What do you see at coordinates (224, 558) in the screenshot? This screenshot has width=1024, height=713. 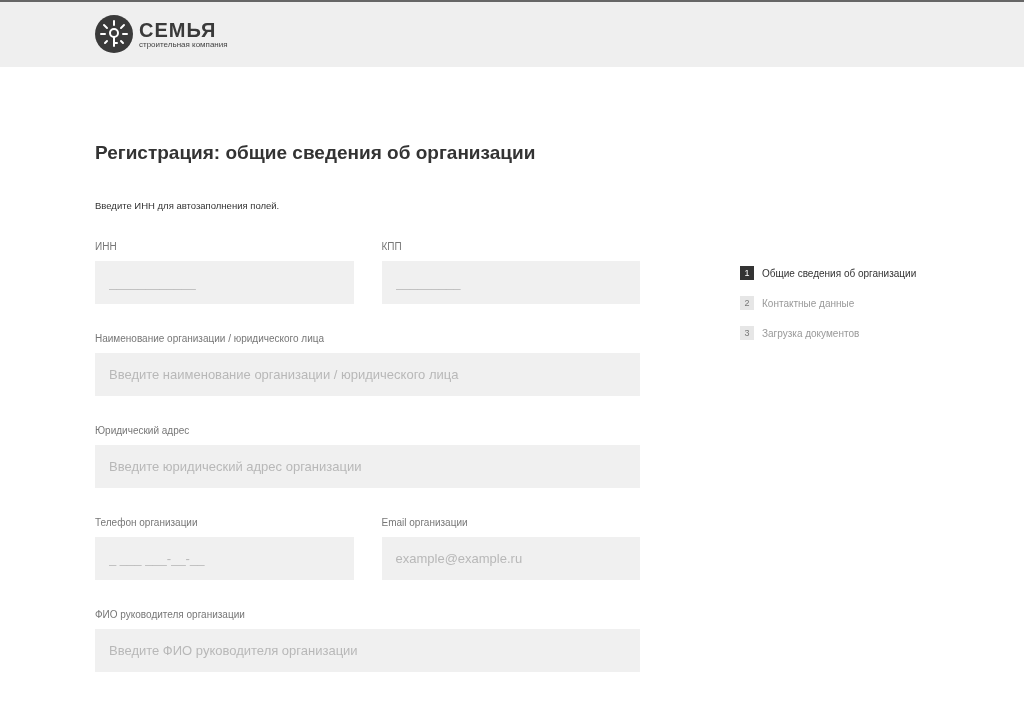 I see `input-field: _ ___ ___-__-__` at bounding box center [224, 558].